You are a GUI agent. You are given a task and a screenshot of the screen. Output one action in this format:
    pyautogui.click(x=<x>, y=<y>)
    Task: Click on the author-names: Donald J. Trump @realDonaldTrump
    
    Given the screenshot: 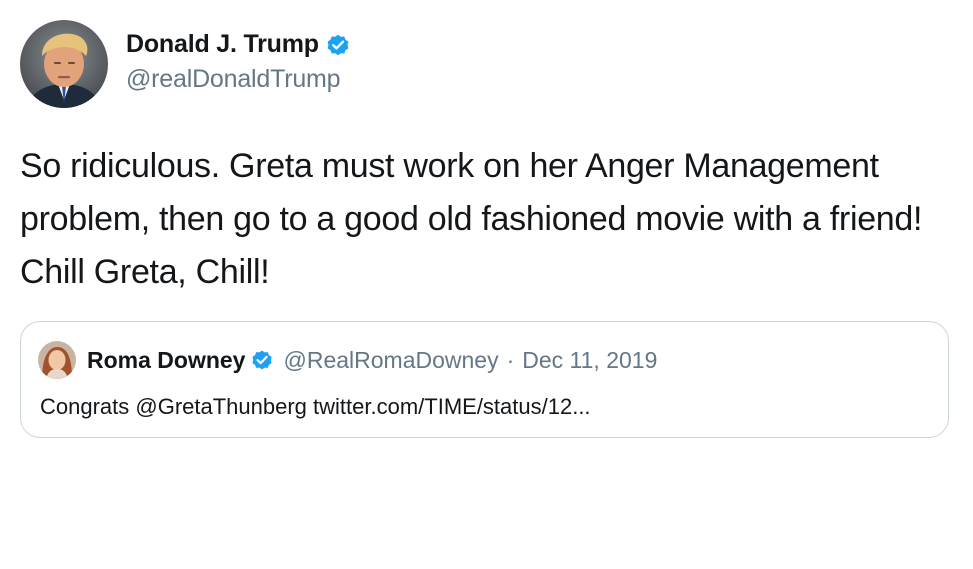 What is the action you would take?
    pyautogui.click(x=238, y=62)
    